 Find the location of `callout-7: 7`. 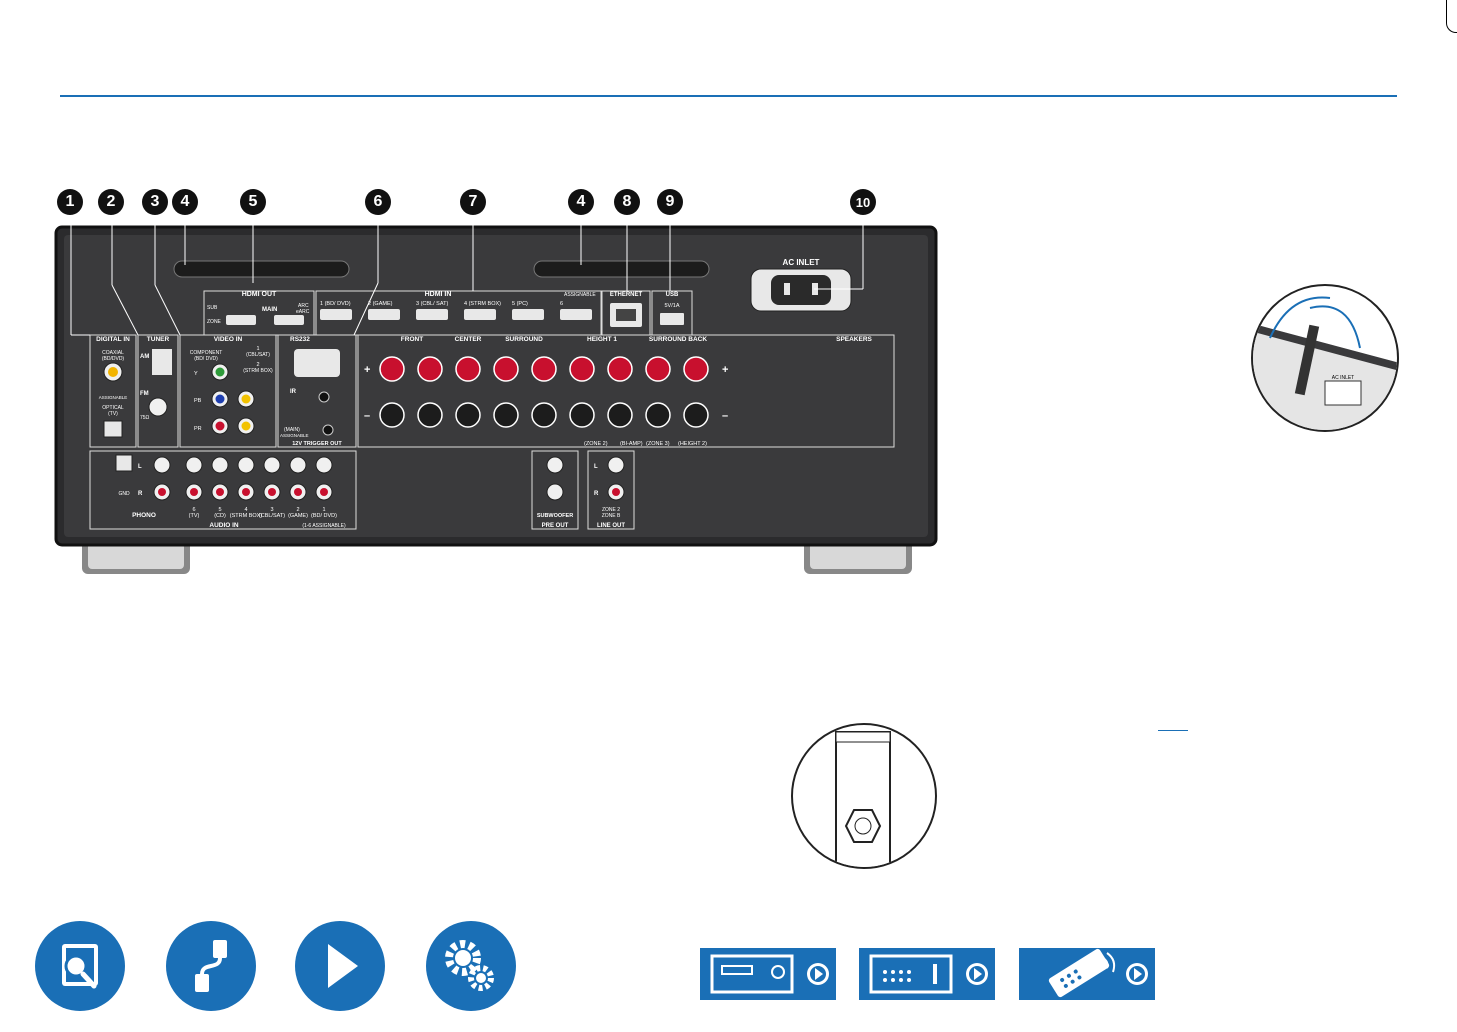

callout-7: 7 is located at coordinates (473, 202).